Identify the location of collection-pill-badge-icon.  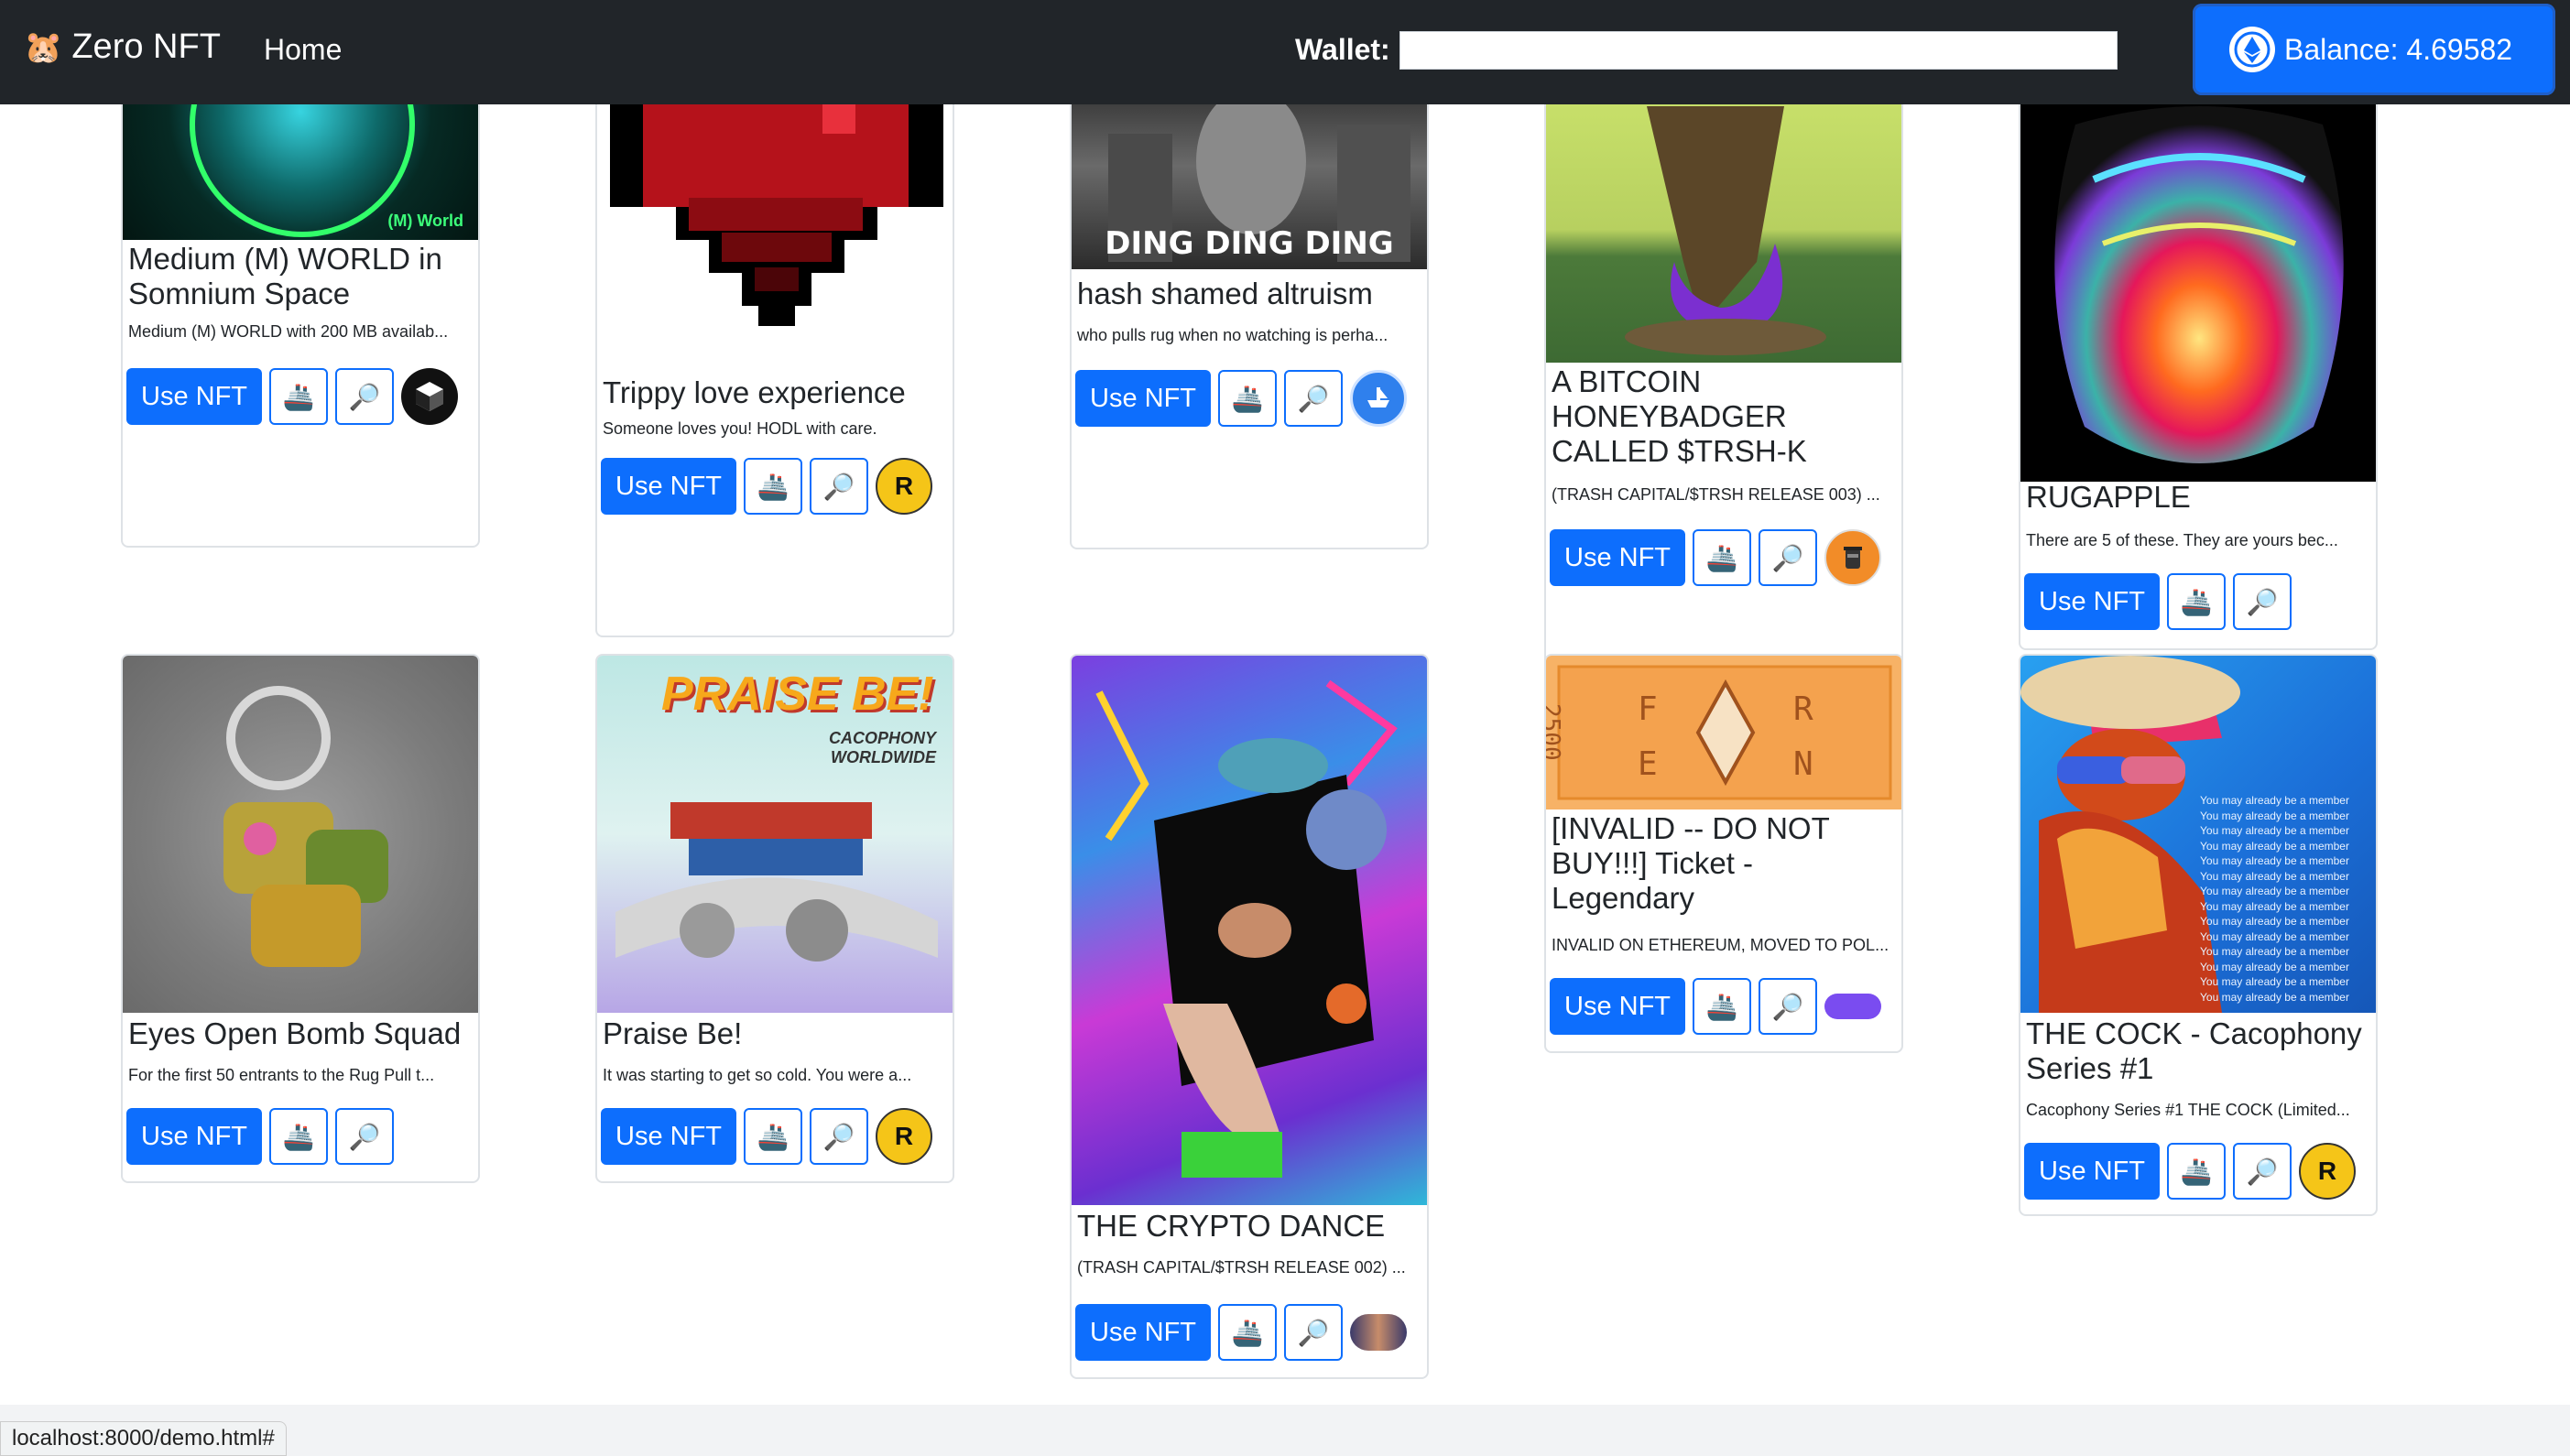
(1378, 1332).